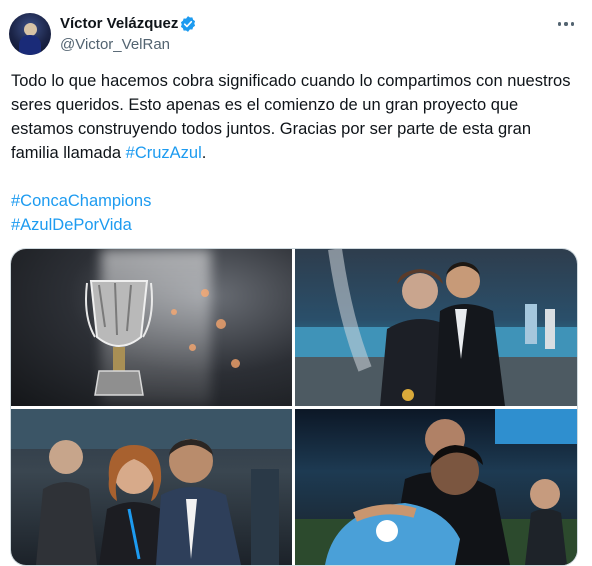  I want to click on author-name: Víctor Velázquez, so click(119, 23).